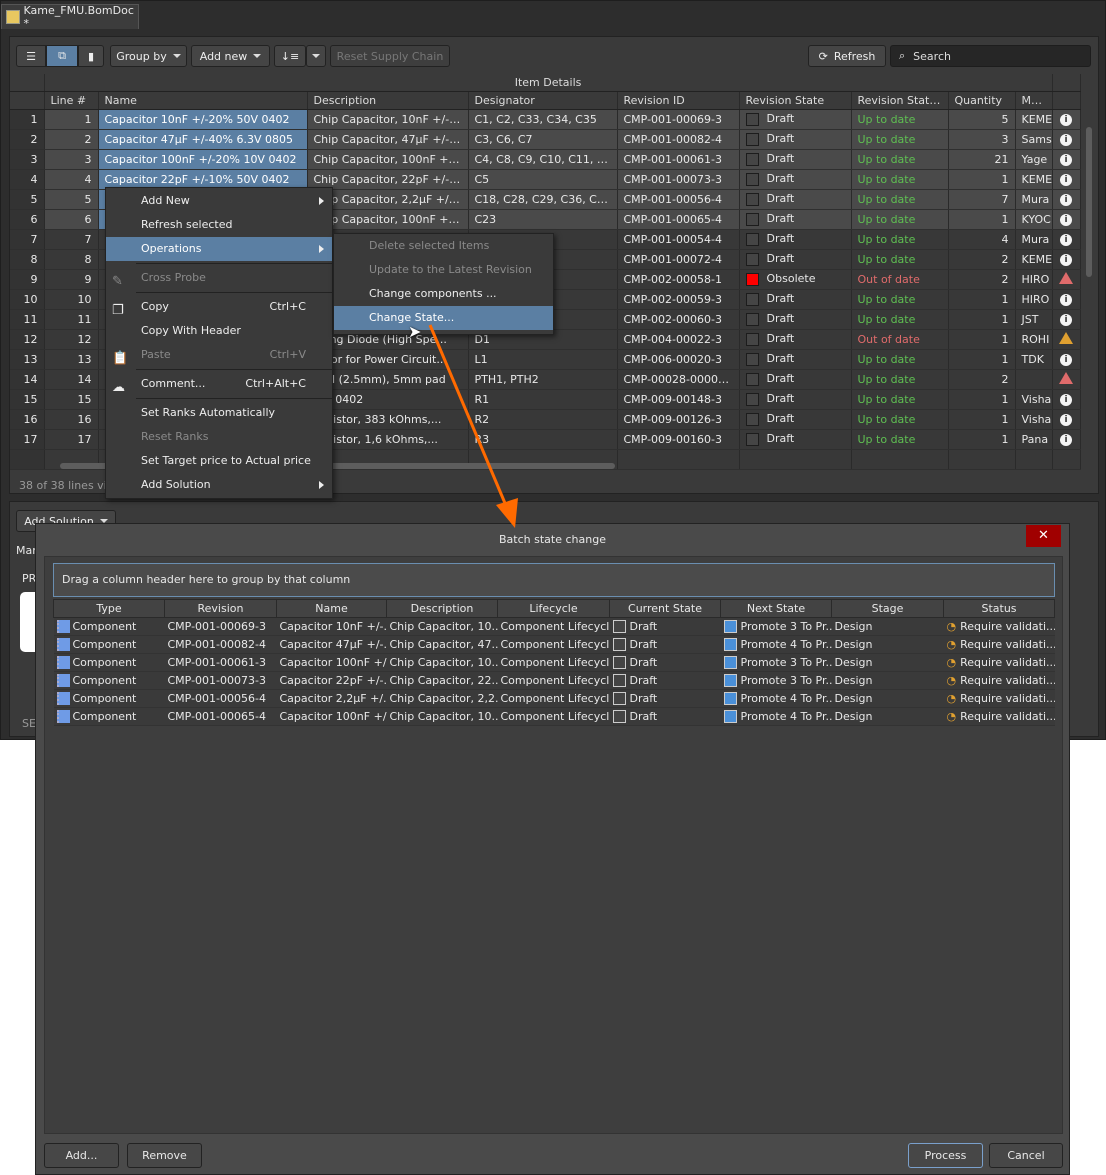 Image resolution: width=1106 pixels, height=1175 pixels. Describe the element at coordinates (982, 100) in the screenshot. I see `column-header: Quantity` at that location.